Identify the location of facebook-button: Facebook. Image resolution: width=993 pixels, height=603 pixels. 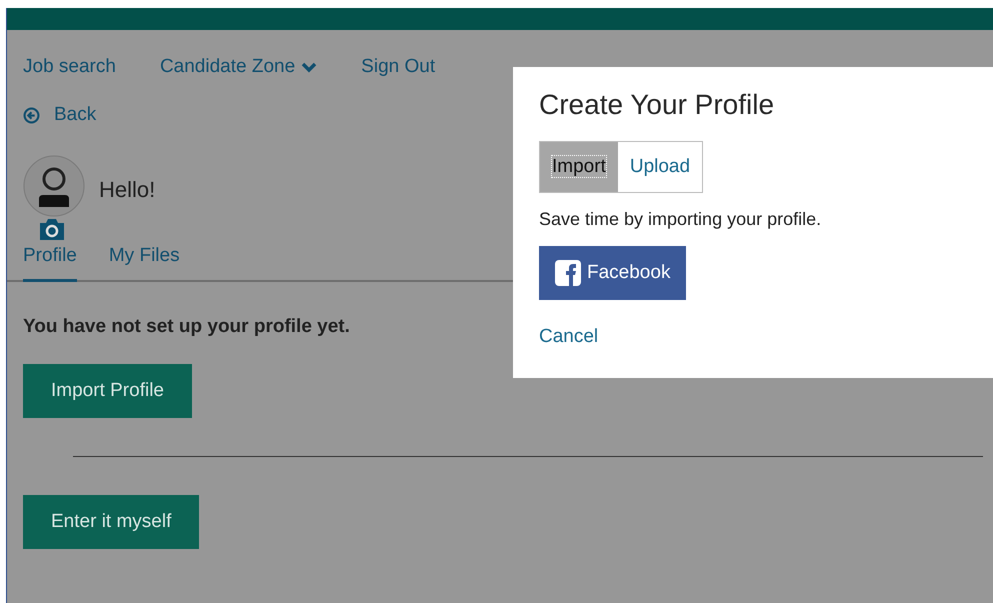
(612, 273).